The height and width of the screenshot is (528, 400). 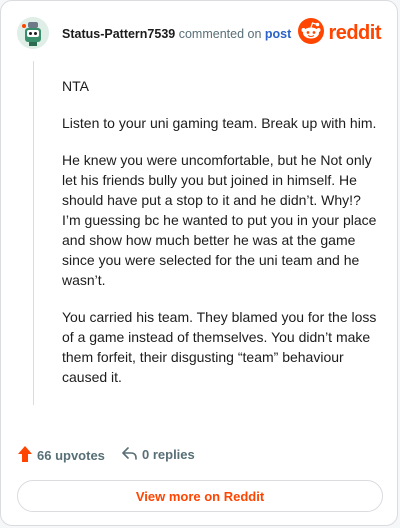 What do you see at coordinates (354, 32) in the screenshot?
I see `reddit-wordmark: reddit` at bounding box center [354, 32].